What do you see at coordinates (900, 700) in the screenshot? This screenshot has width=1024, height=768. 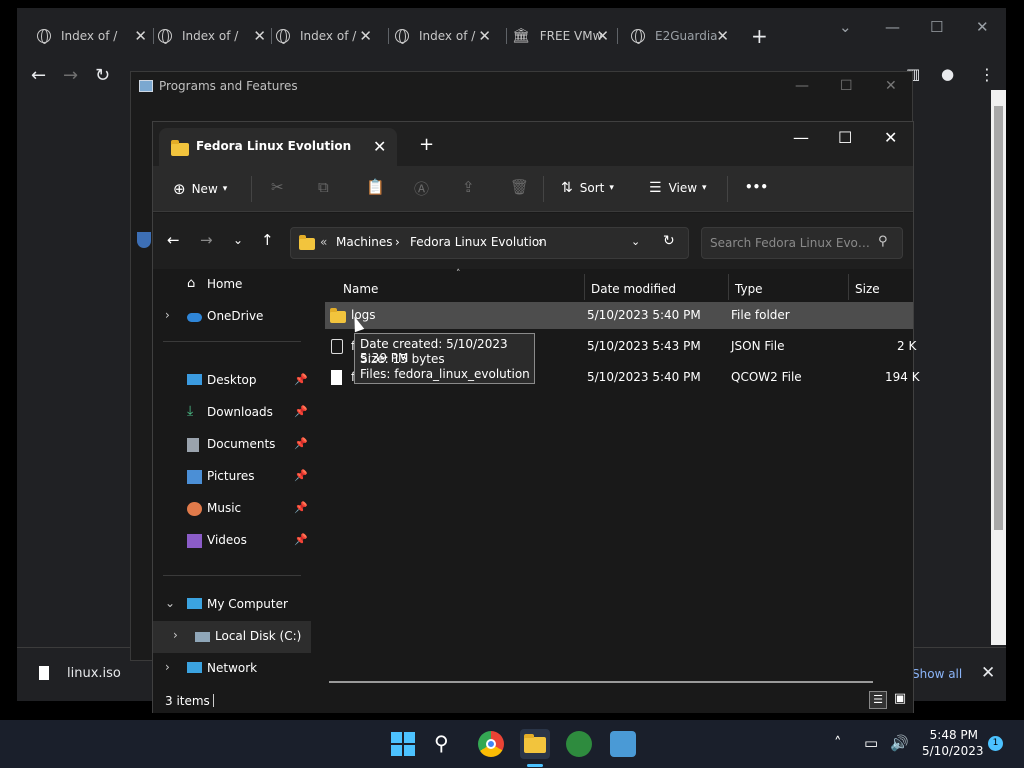 I see `tiles-view-icon: ▣` at bounding box center [900, 700].